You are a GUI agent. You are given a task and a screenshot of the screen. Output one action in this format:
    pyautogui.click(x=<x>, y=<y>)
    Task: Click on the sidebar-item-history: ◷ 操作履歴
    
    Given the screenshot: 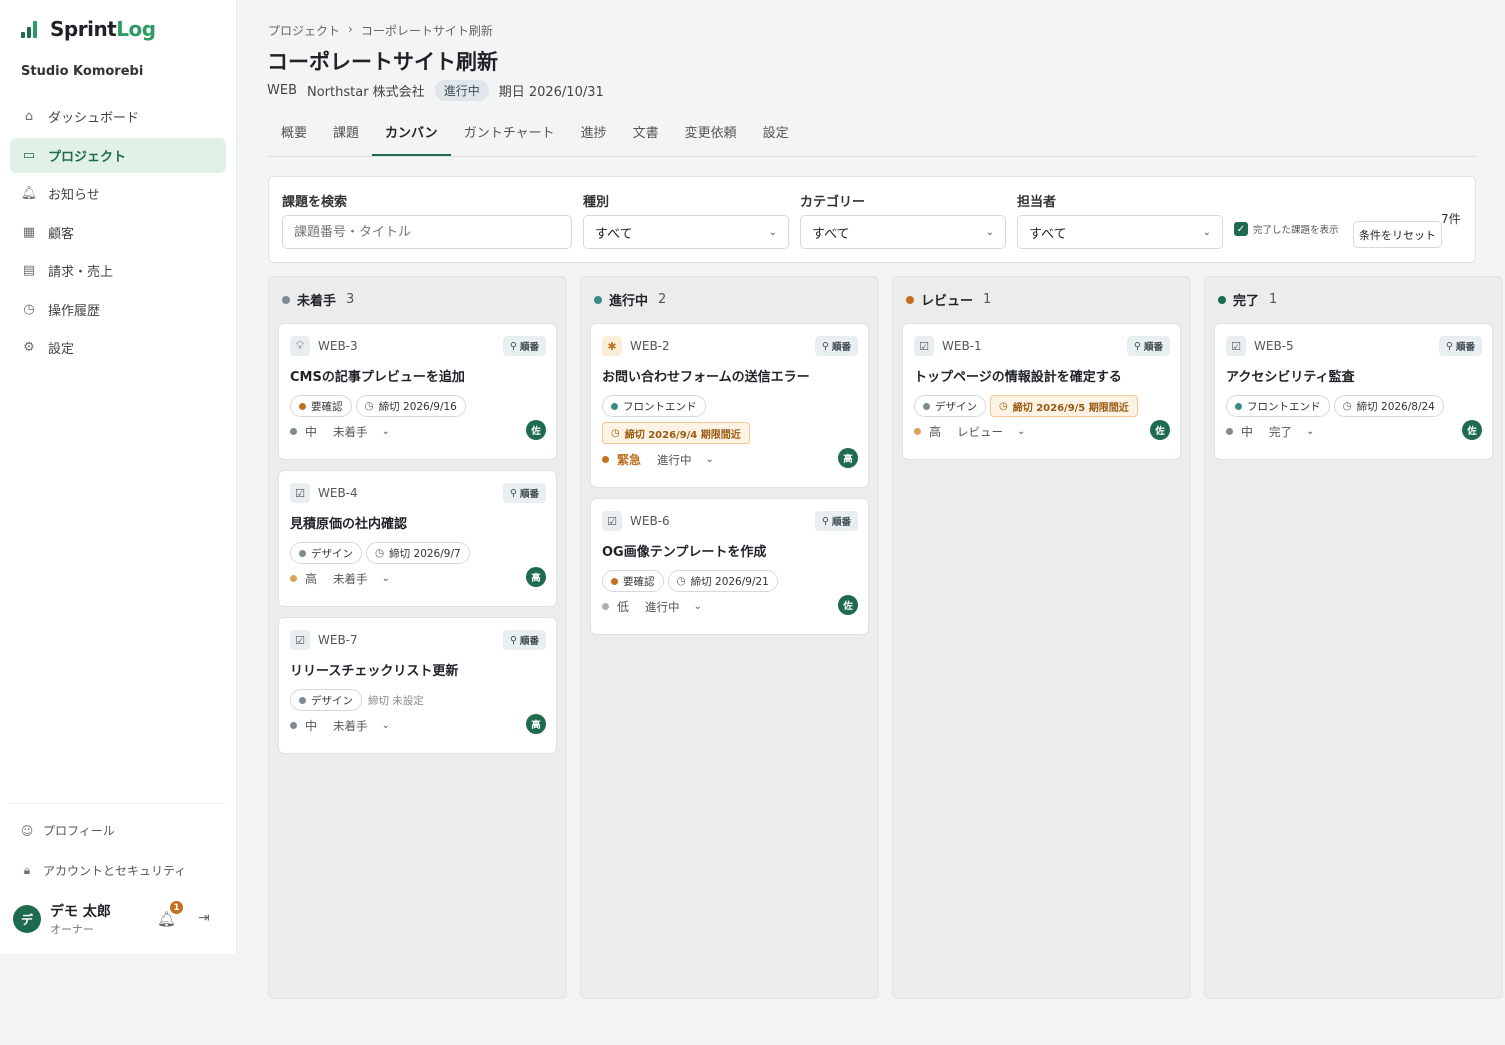 What is the action you would take?
    pyautogui.click(x=118, y=309)
    